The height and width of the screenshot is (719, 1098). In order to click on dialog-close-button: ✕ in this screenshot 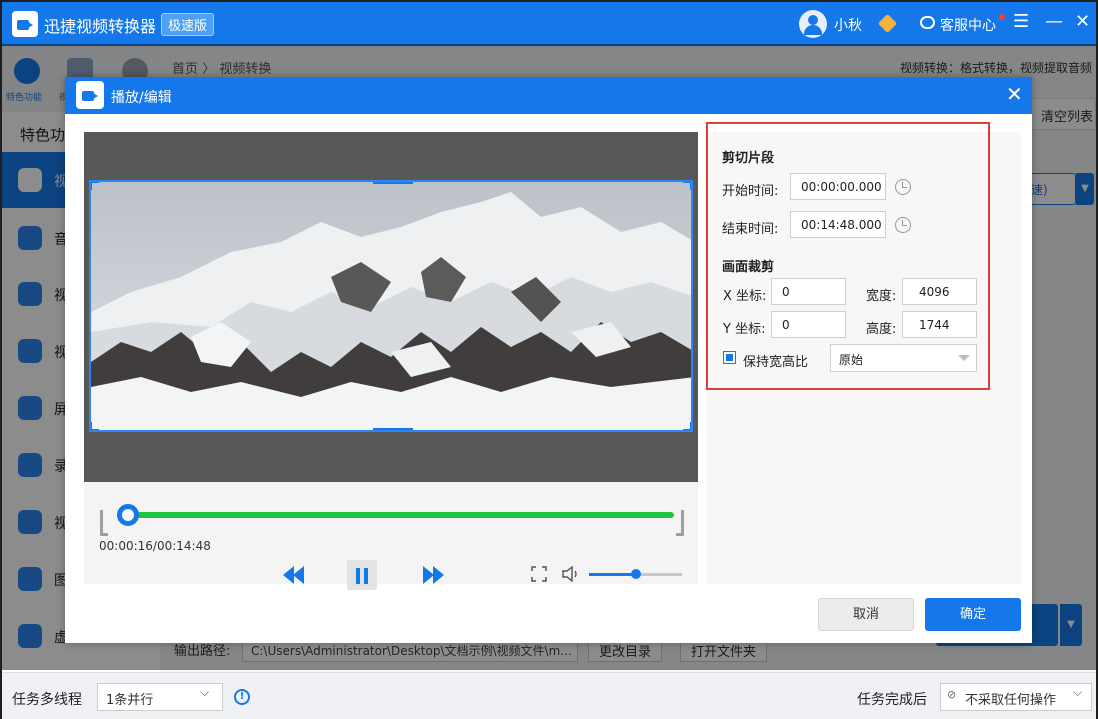, I will do `click(1014, 94)`.